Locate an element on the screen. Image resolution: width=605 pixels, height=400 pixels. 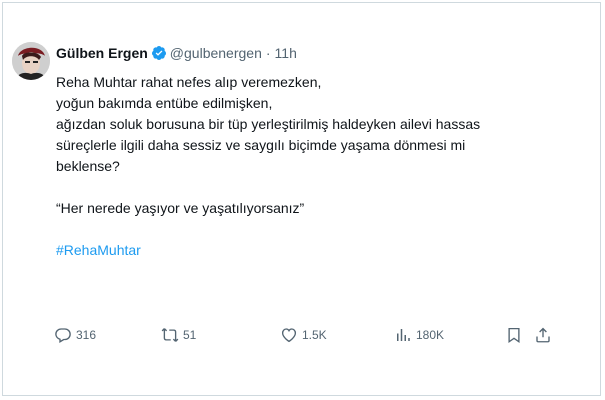
tweet-quote-line: “Her nerede yaşıyor ve yaşatılıyorsanız” is located at coordinates (180, 208).